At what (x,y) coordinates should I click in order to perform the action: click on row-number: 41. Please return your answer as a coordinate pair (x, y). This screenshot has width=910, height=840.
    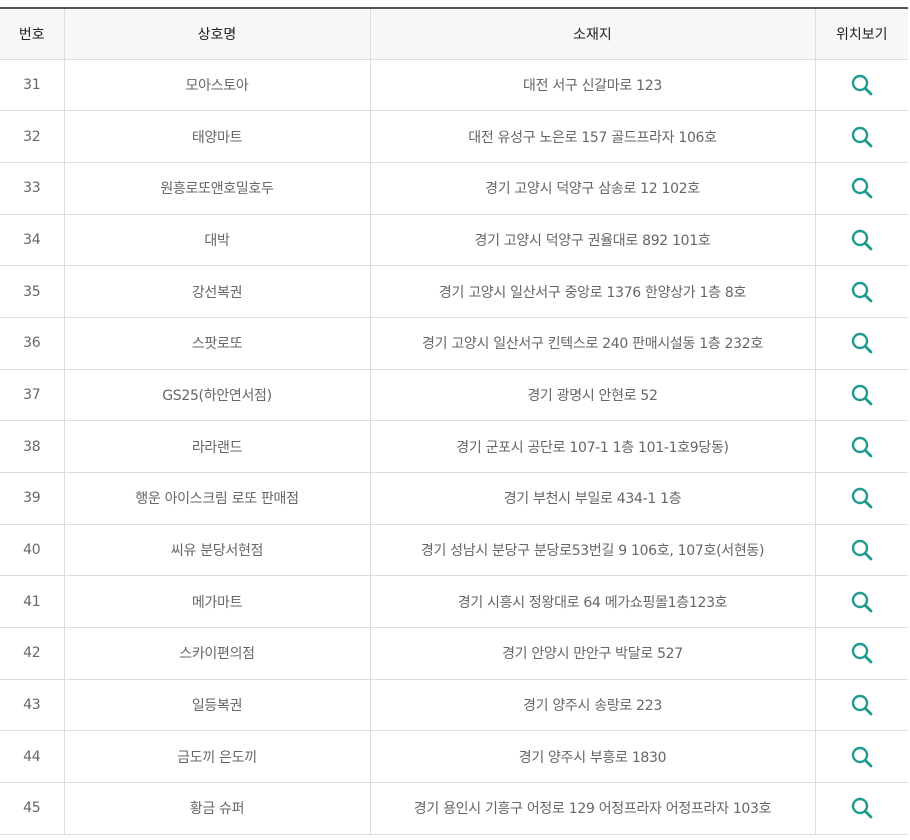
    Looking at the image, I should click on (32, 602).